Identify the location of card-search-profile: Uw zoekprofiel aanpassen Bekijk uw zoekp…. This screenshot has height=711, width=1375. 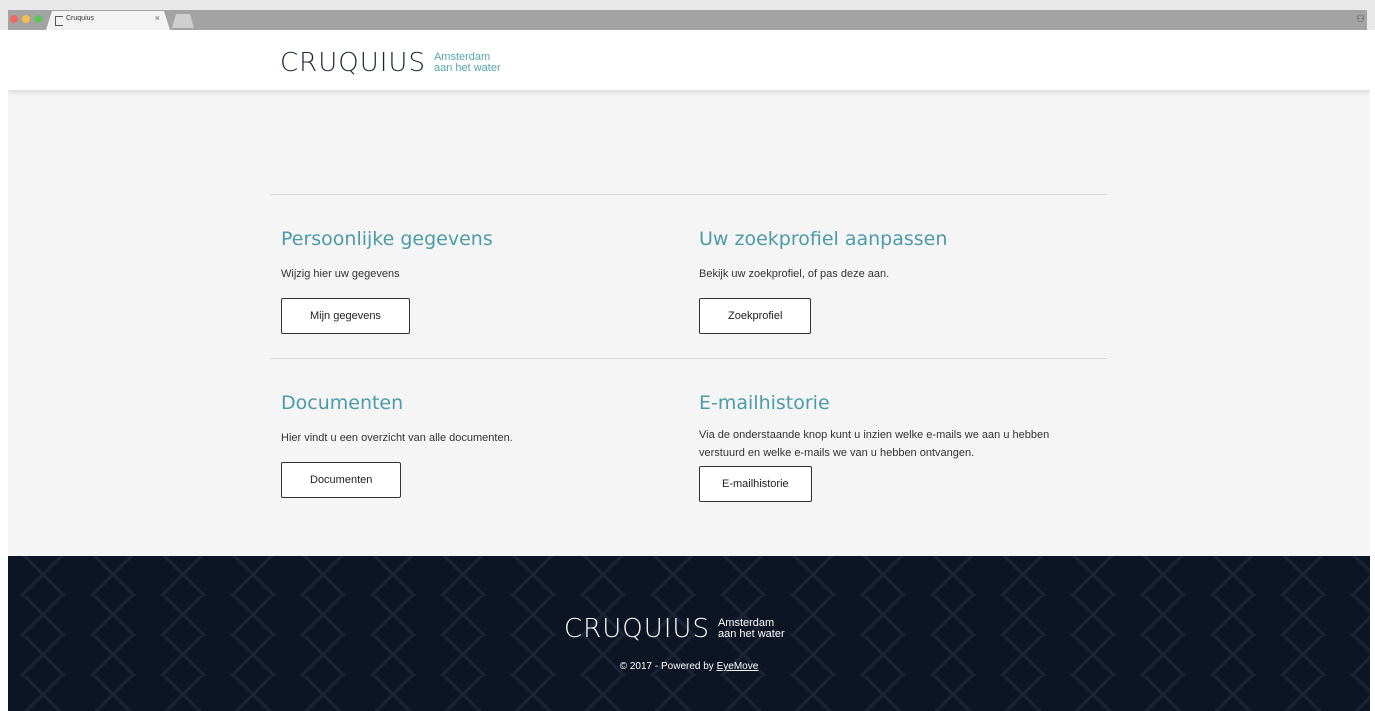
(823, 281).